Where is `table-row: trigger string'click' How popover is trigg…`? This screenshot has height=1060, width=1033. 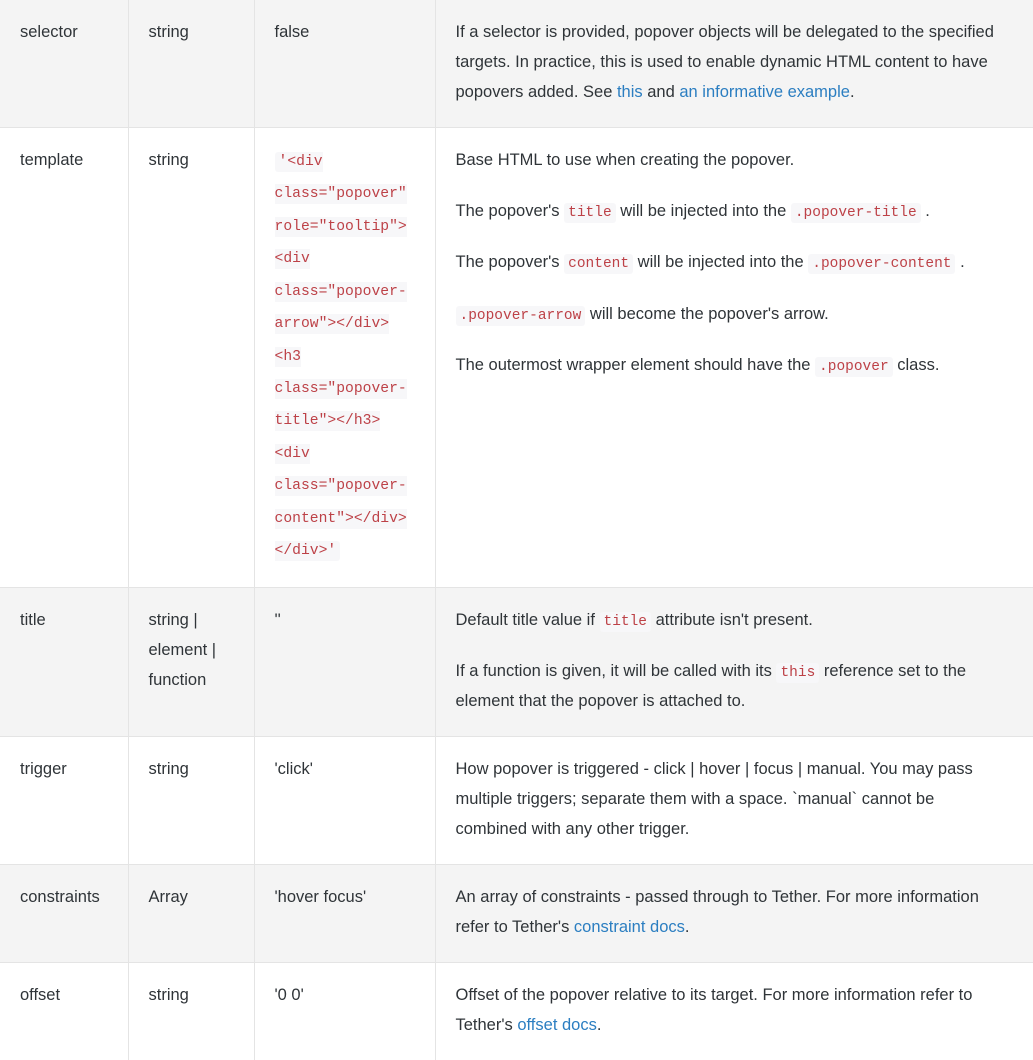
table-row: trigger string'click' How popover is trigg… is located at coordinates (516, 800).